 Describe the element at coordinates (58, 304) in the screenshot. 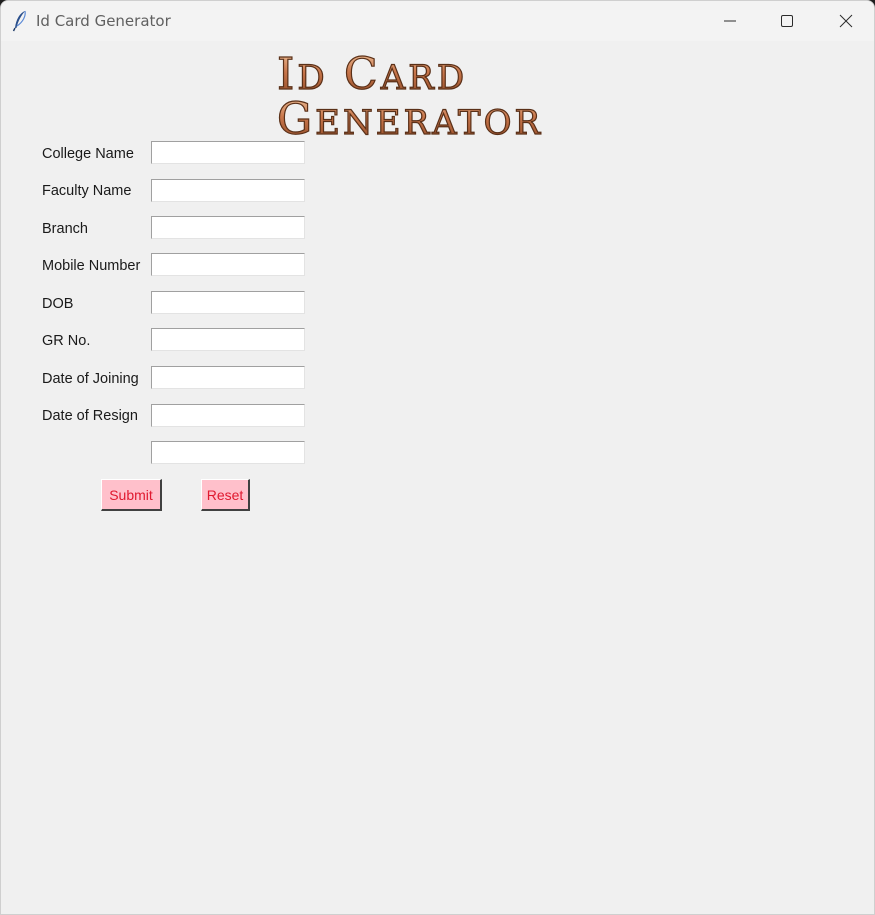

I see `label-dob: DOB` at that location.